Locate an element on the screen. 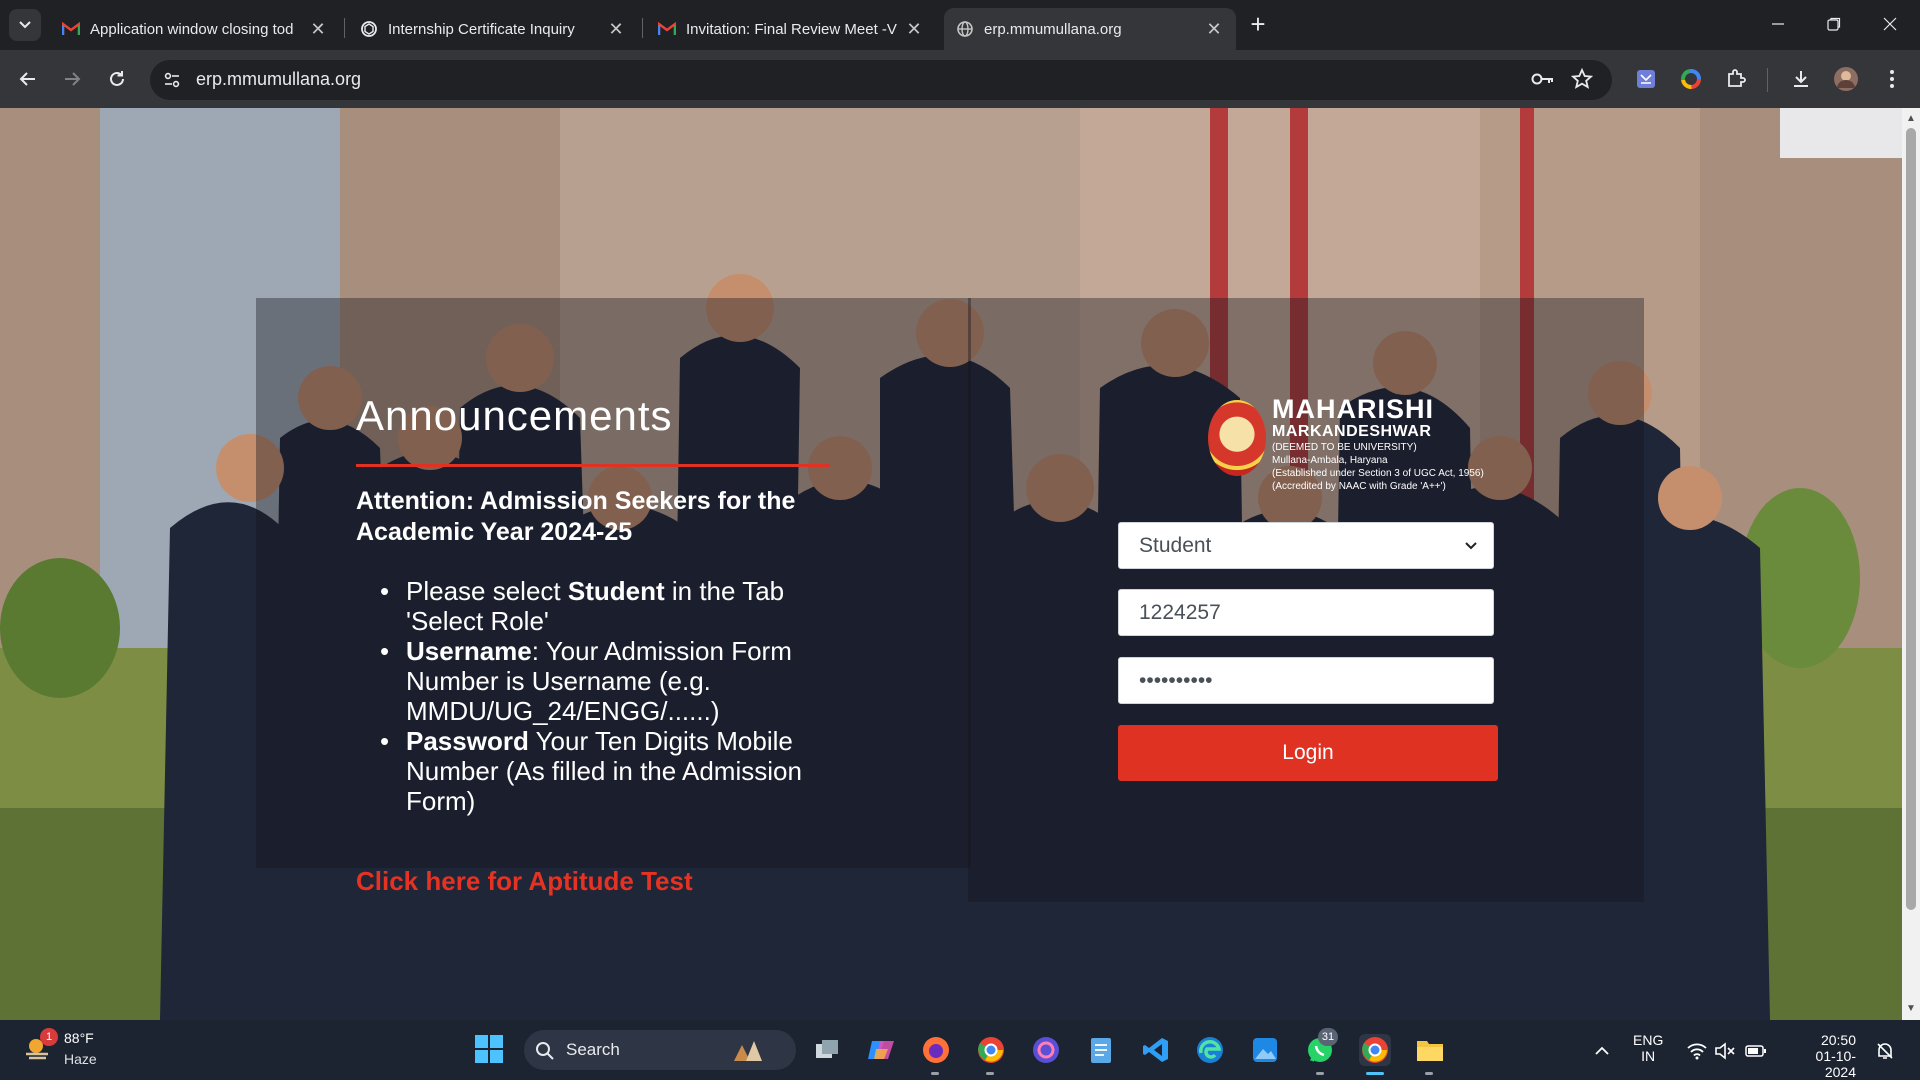 This screenshot has width=1920, height=1080. bookmark-button is located at coordinates (1582, 79).